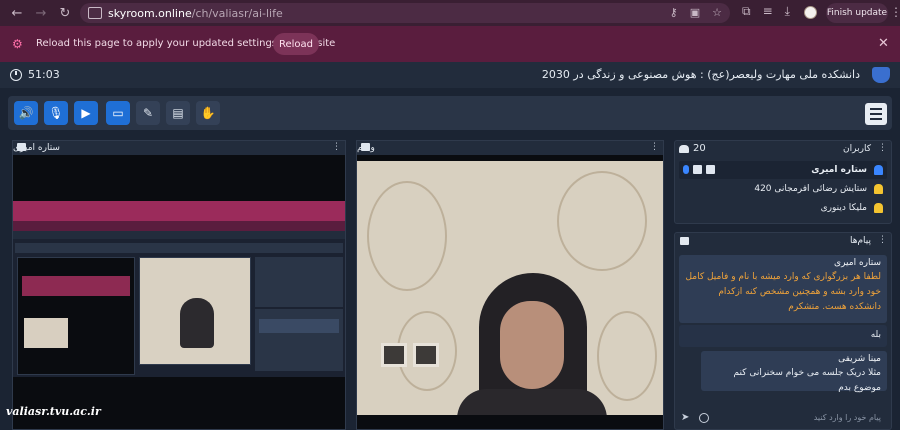 This screenshot has height=430, width=900. I want to click on browser-menu-icon: ⋮, so click(895, 12).